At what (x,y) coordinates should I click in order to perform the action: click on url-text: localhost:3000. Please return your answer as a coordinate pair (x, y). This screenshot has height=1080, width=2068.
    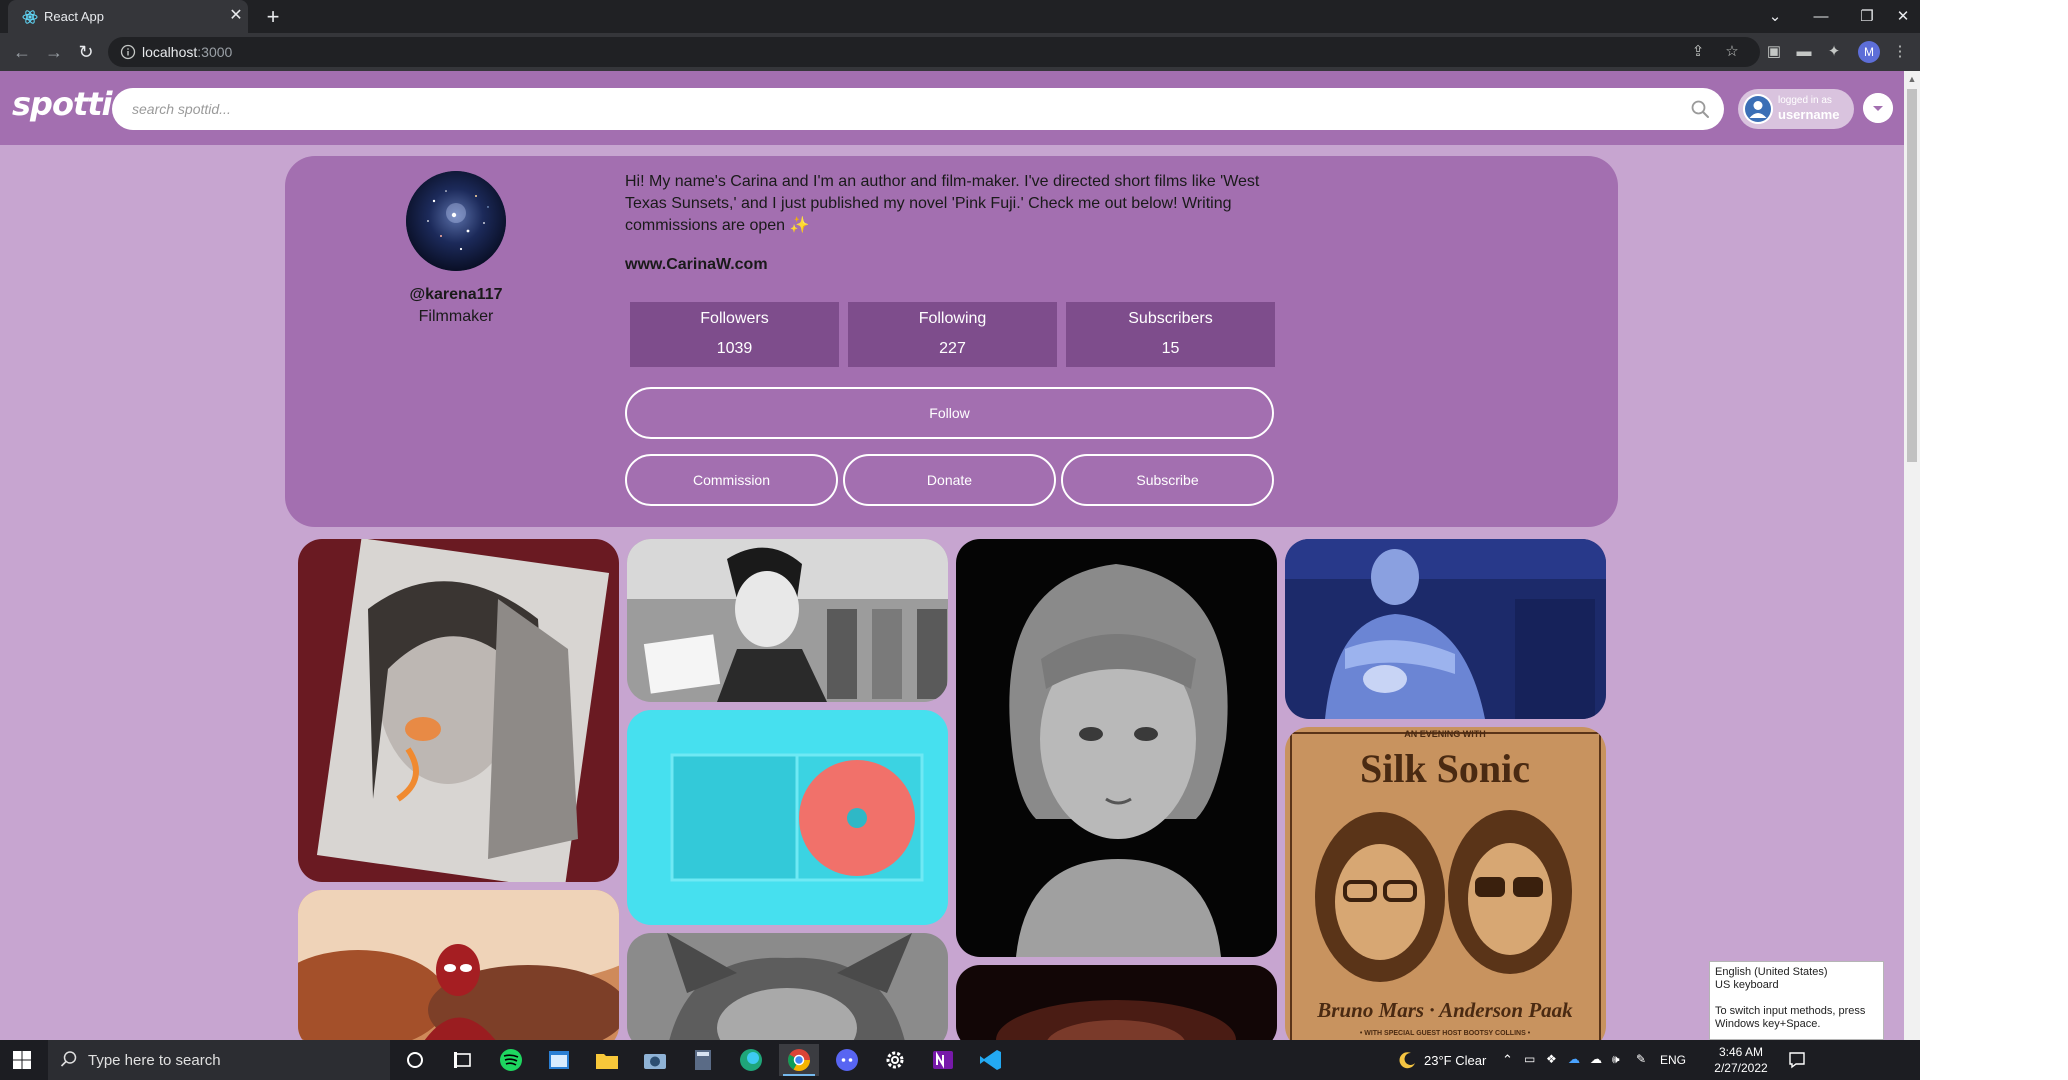
    Looking at the image, I should click on (187, 52).